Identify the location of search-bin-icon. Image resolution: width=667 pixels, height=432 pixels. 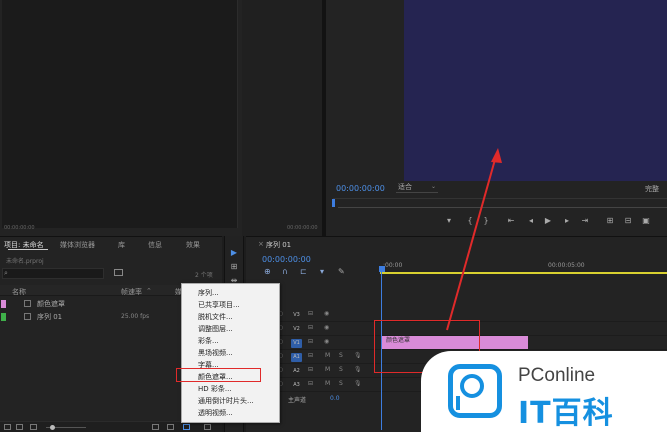
(155, 427).